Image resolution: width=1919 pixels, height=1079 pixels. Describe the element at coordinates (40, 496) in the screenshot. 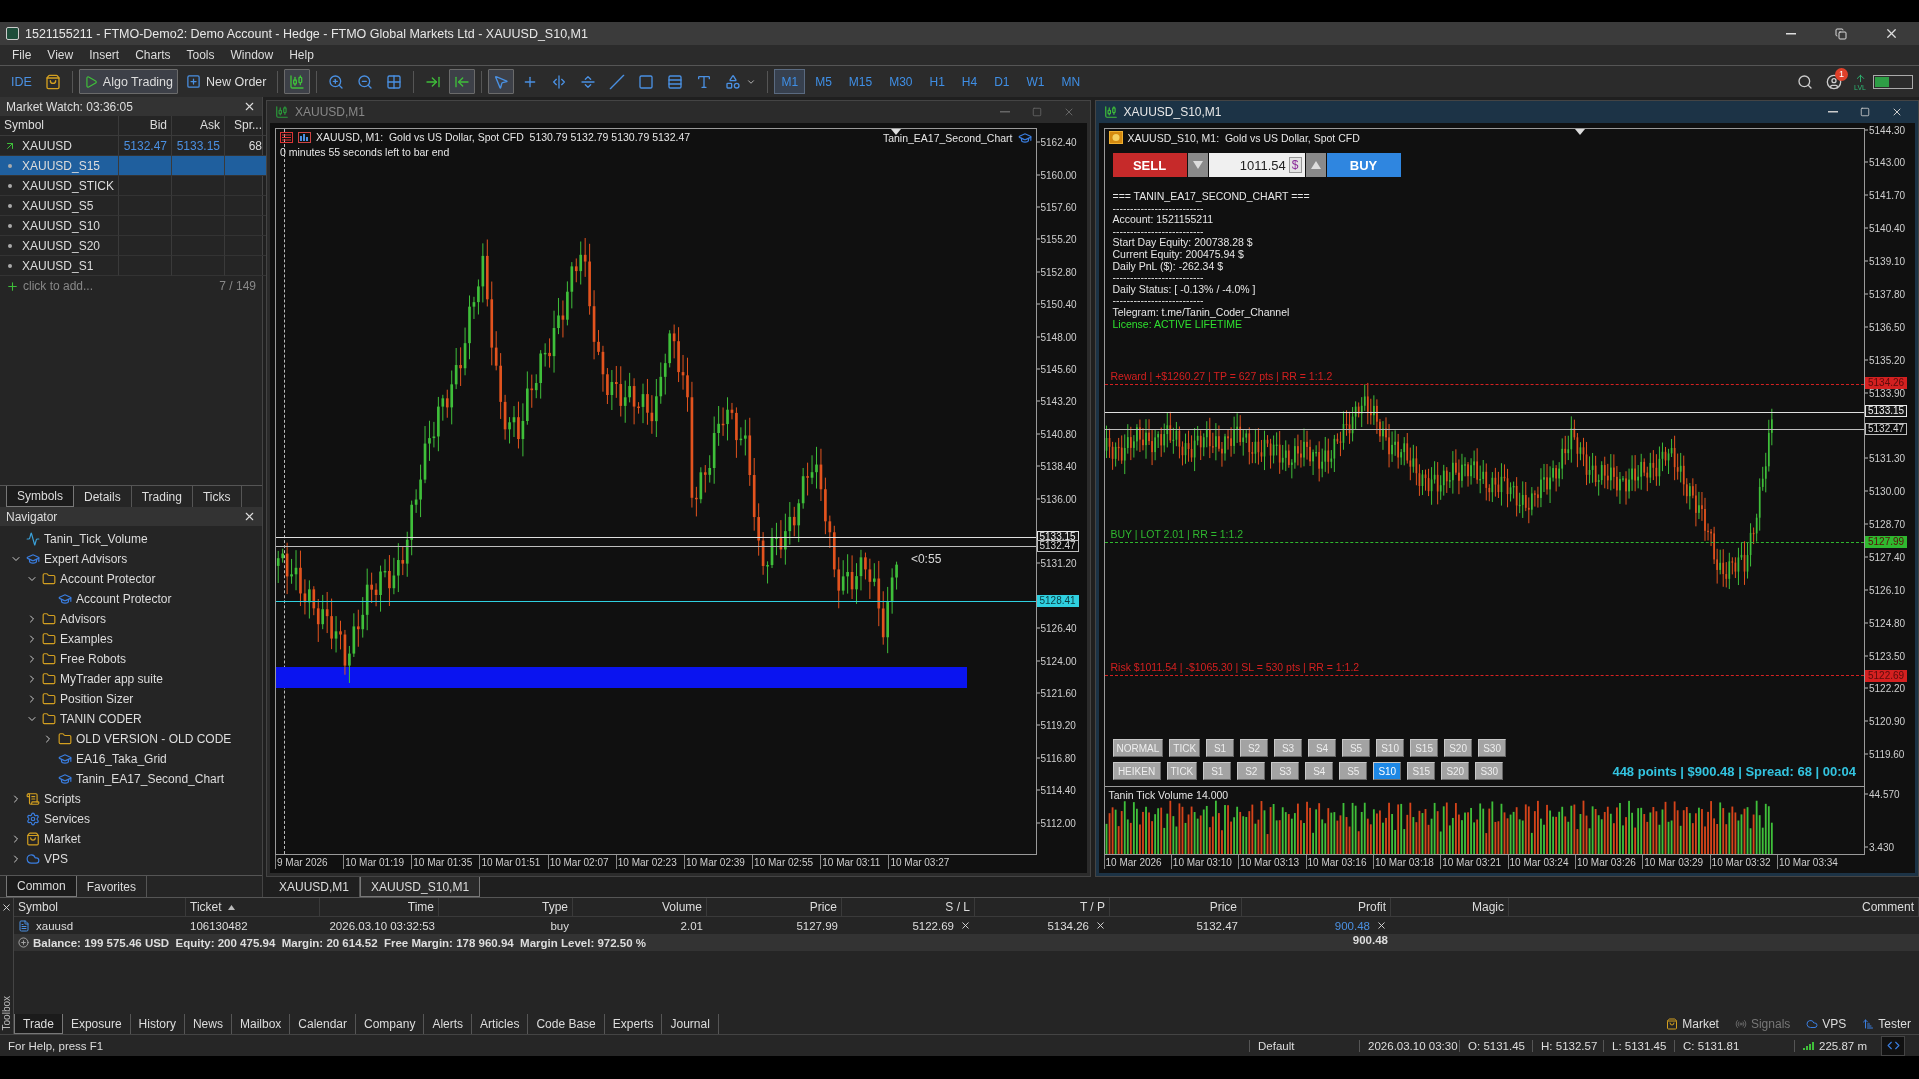

I see `panel-tab: Symbols` at that location.